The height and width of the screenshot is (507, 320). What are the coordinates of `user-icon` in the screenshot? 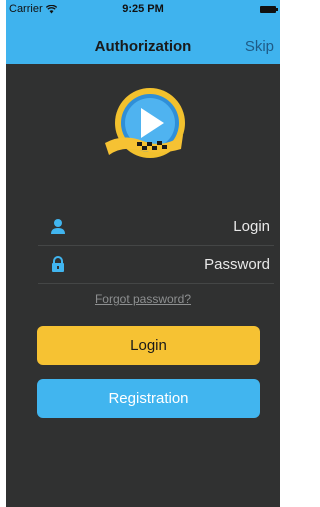 It's located at (58, 226).